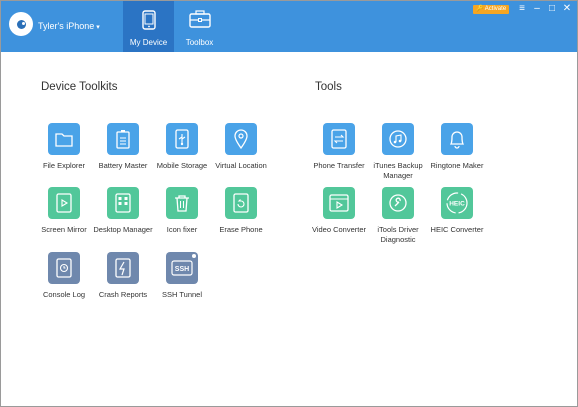 Image resolution: width=578 pixels, height=407 pixels. I want to click on erase-phone-icon, so click(241, 203).